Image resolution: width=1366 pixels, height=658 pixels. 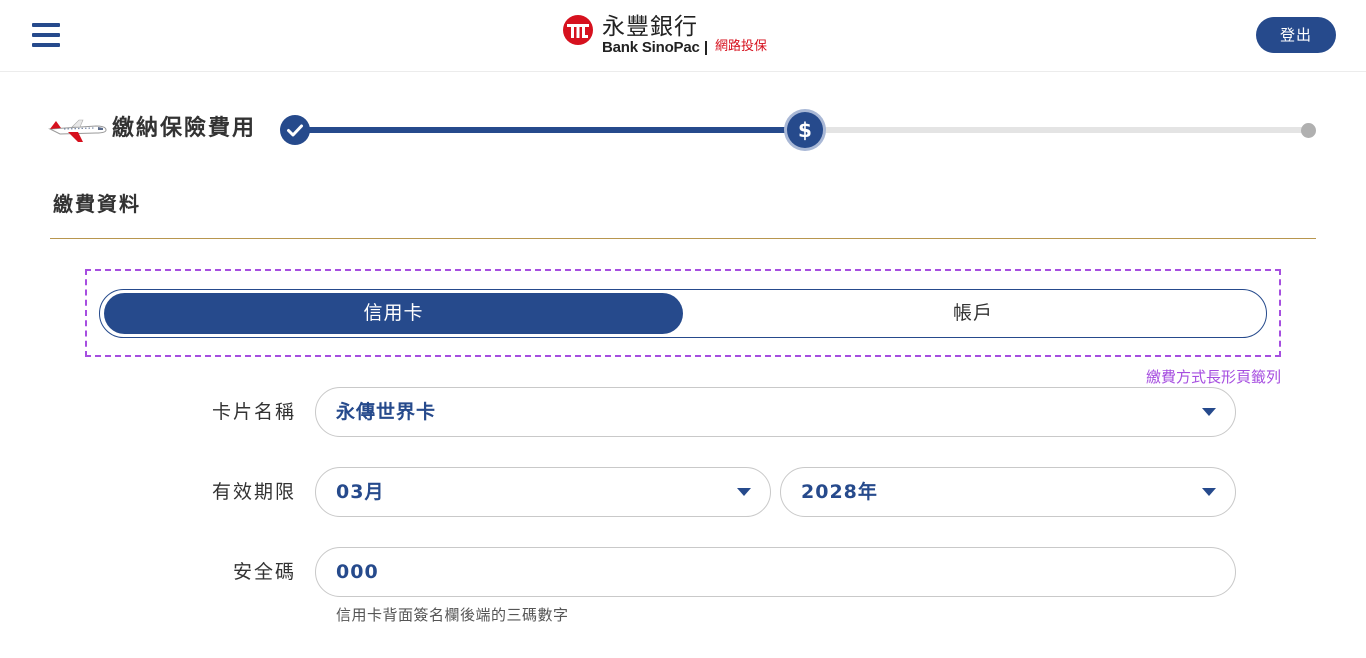 I want to click on expiry-month-value: 03月, so click(x=360, y=492).